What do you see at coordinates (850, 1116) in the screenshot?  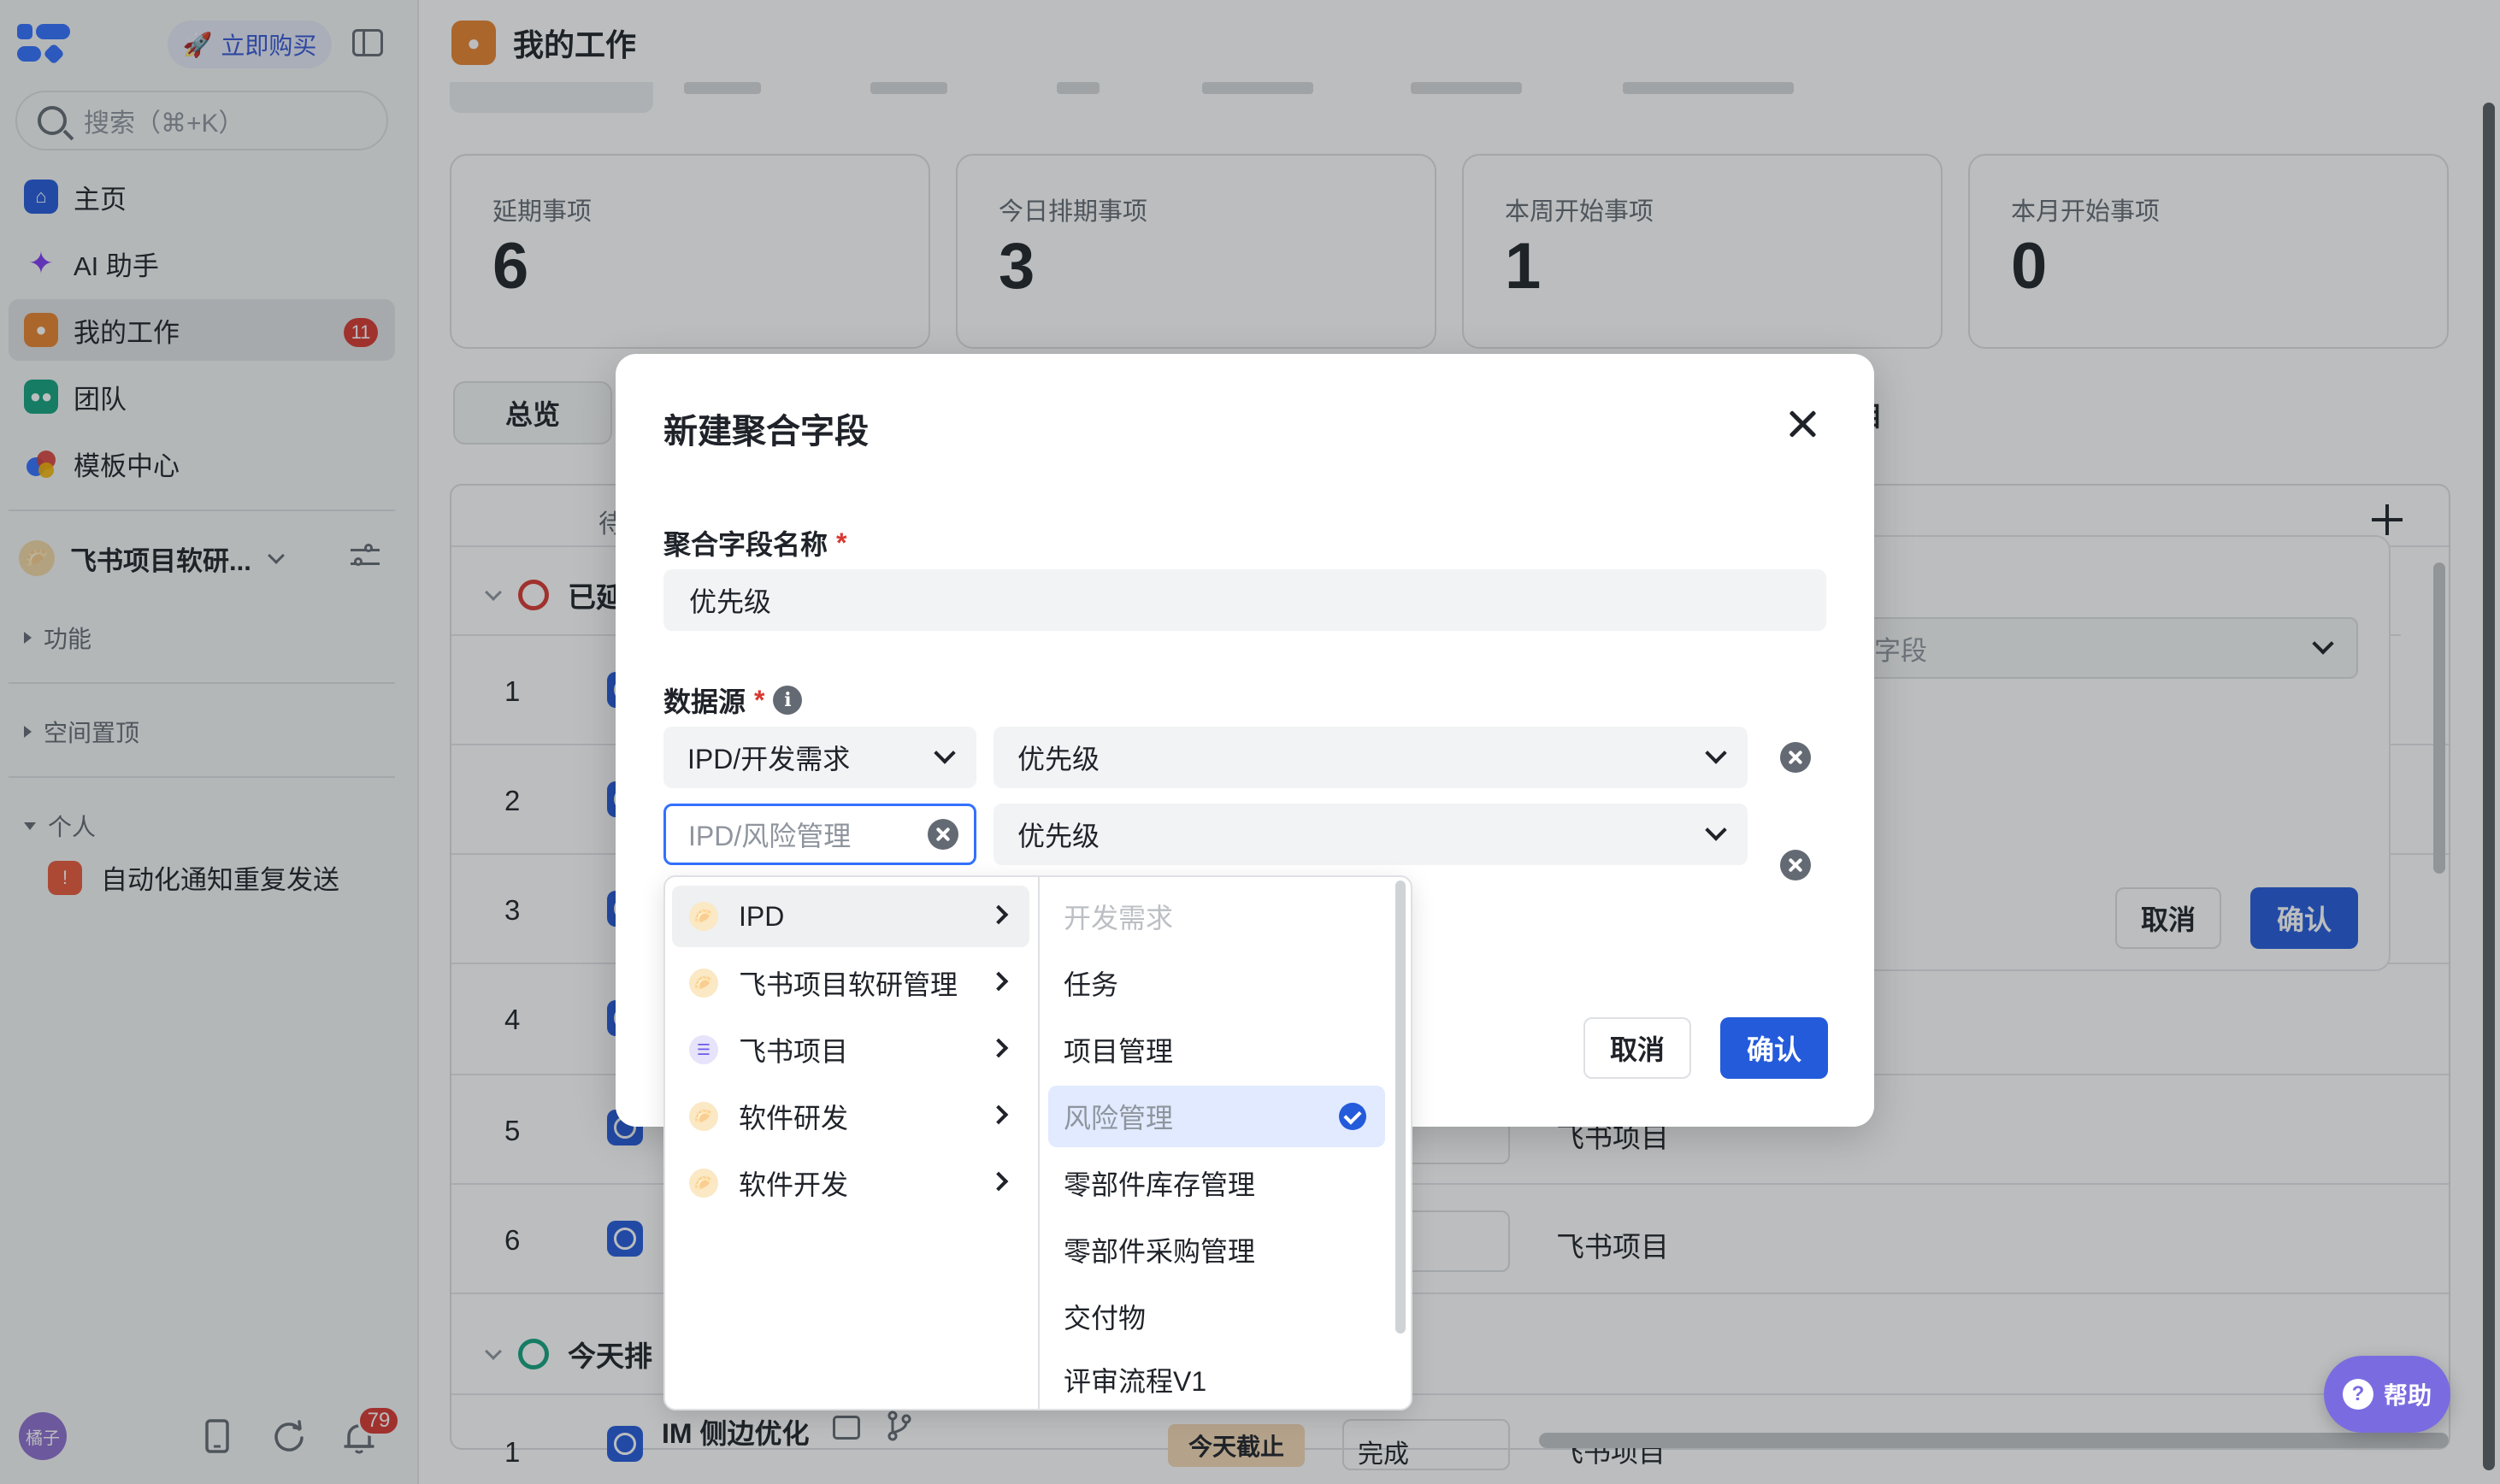 I see `workspace-option: 🥟 软件研发` at bounding box center [850, 1116].